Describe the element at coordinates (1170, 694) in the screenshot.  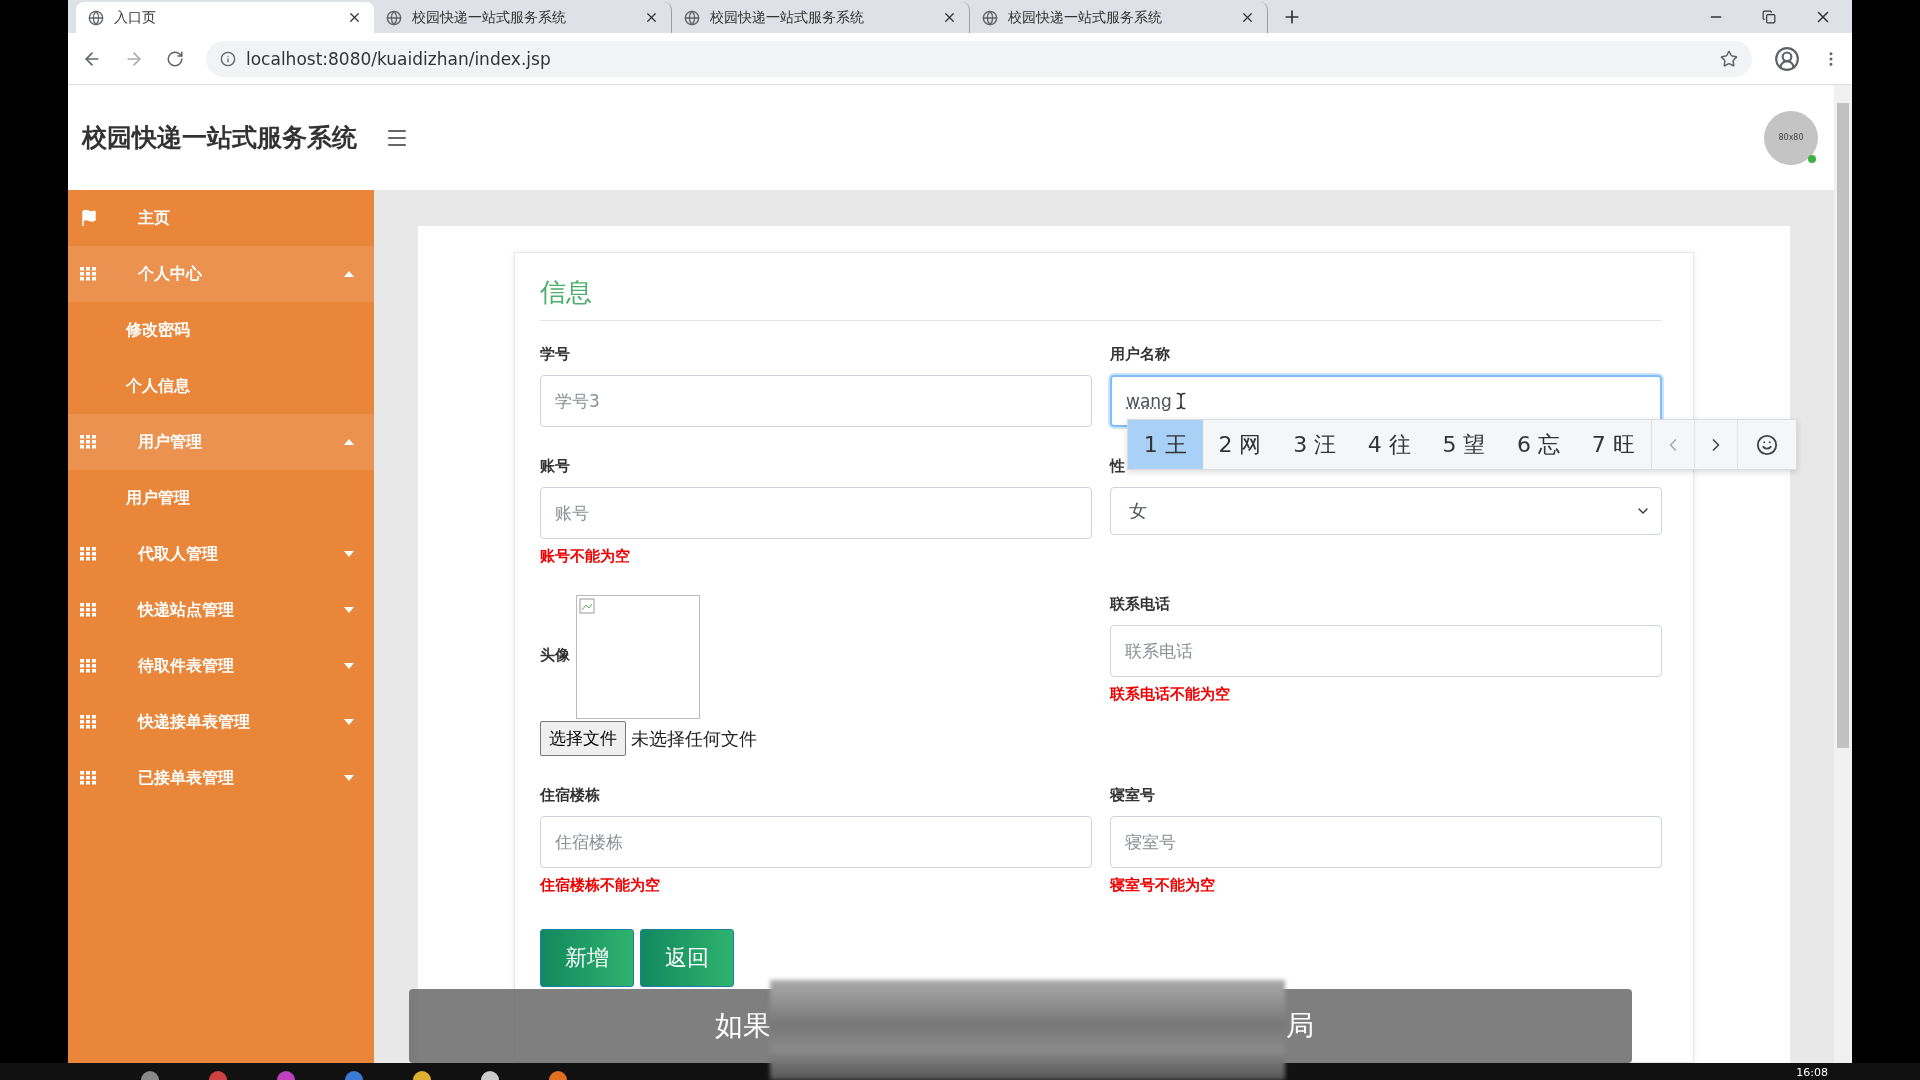
I see `error-message: 联系电话不能为空` at that location.